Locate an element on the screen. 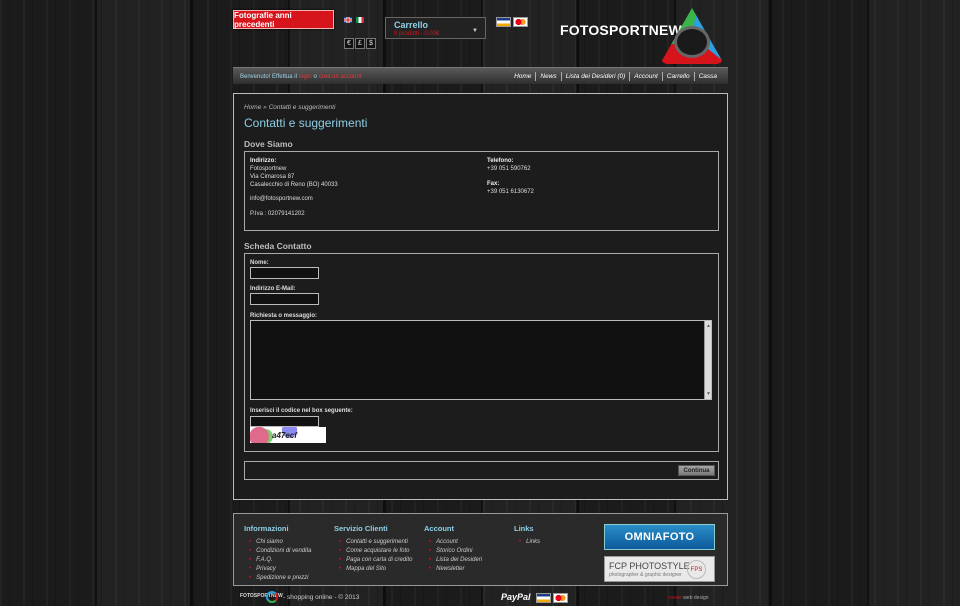  footer-column-title: Informazioni is located at coordinates (266, 528).